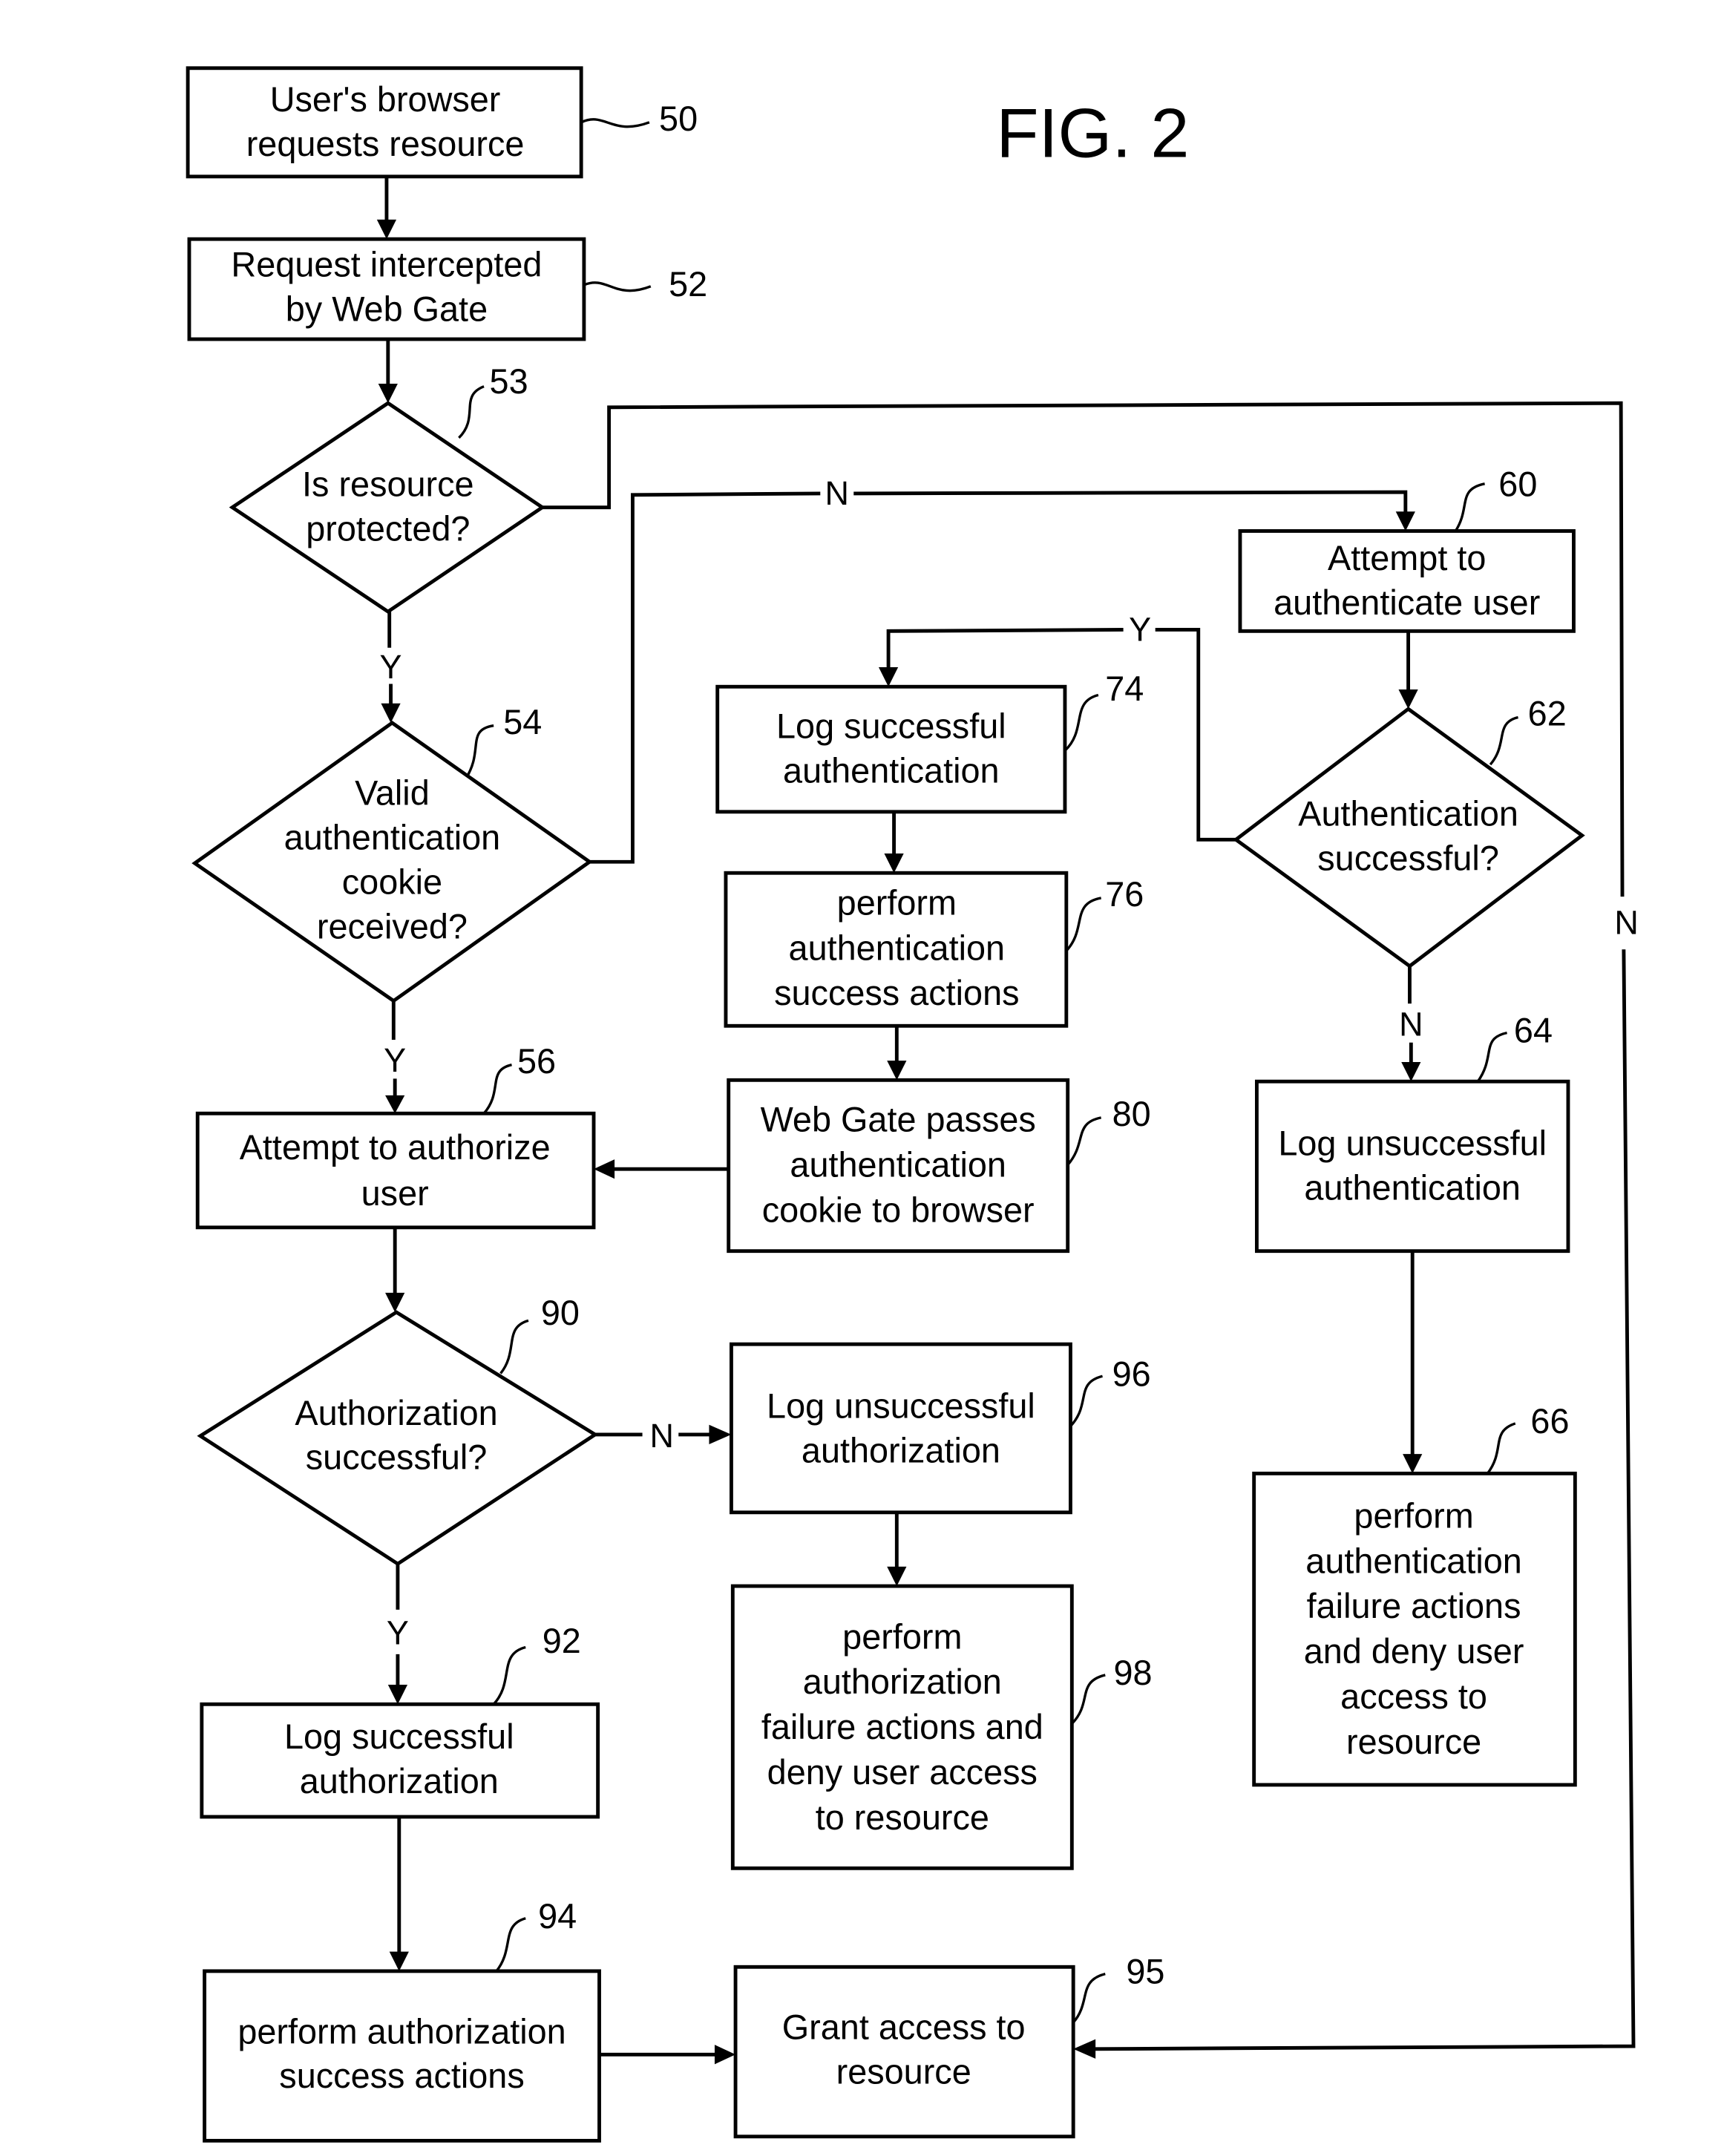 This screenshot has height=2156, width=1724. What do you see at coordinates (392, 881) in the screenshot?
I see `node-label-line: cookie` at bounding box center [392, 881].